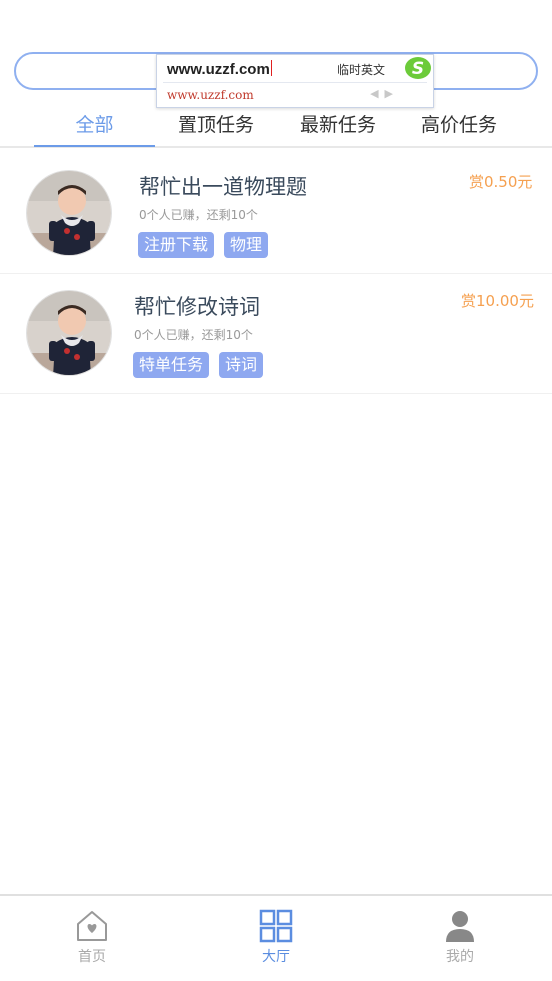  I want to click on ime-candidate: www.uzzf.com, so click(210, 95).